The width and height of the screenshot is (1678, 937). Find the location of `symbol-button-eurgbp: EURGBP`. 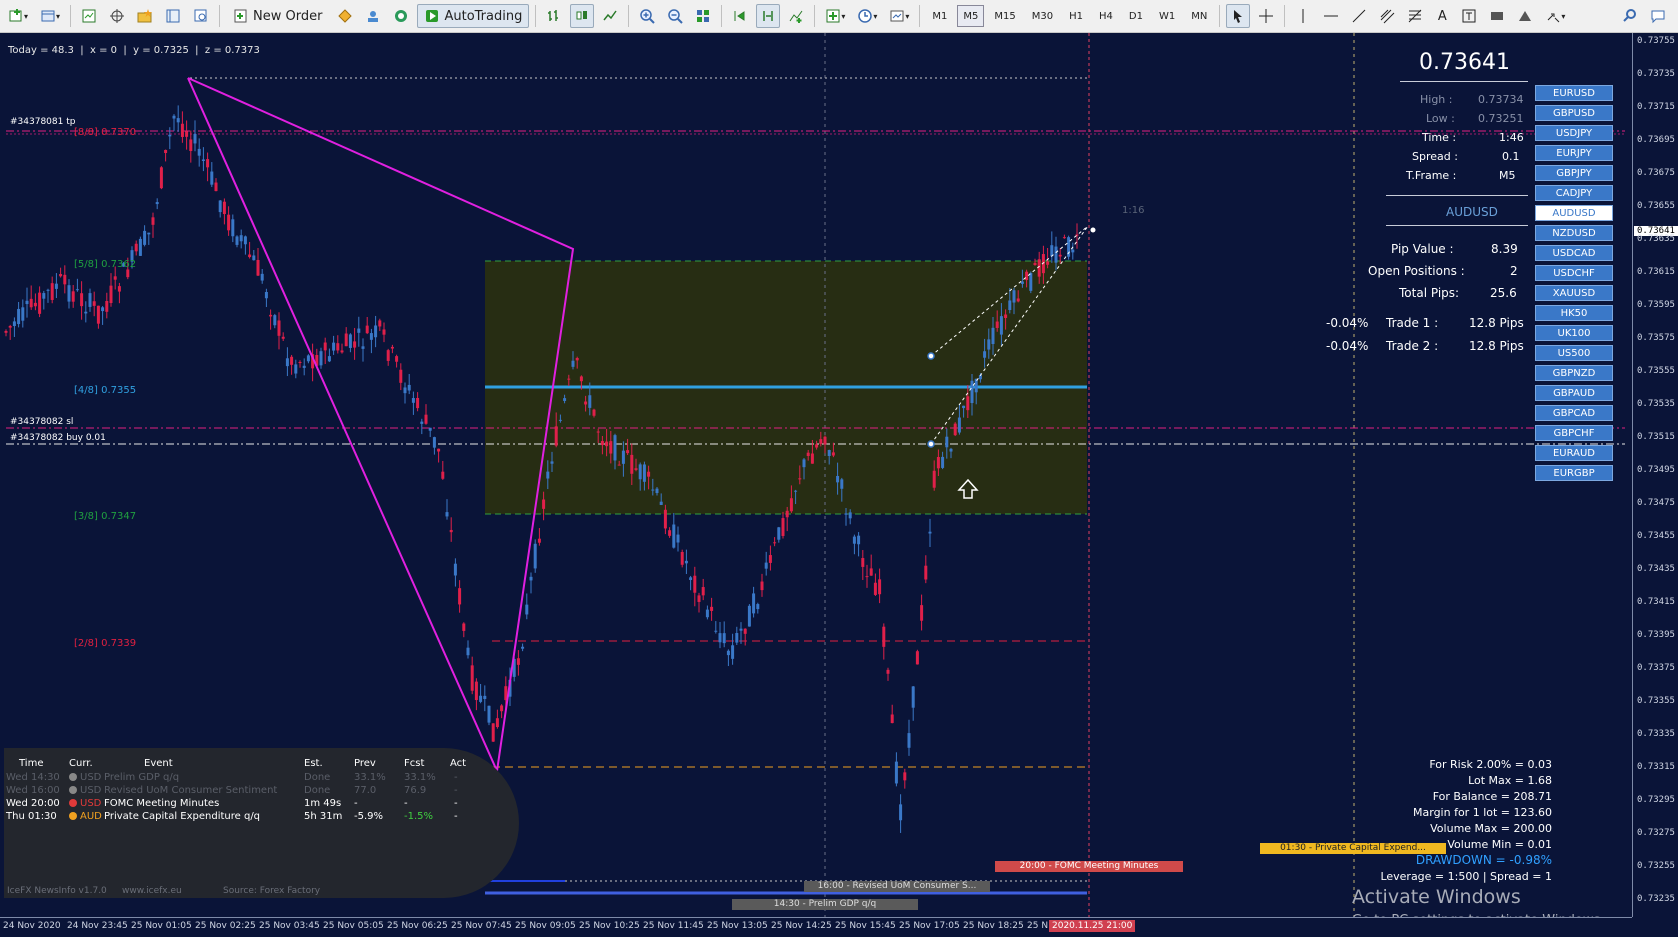

symbol-button-eurgbp: EURGBP is located at coordinates (1574, 473).